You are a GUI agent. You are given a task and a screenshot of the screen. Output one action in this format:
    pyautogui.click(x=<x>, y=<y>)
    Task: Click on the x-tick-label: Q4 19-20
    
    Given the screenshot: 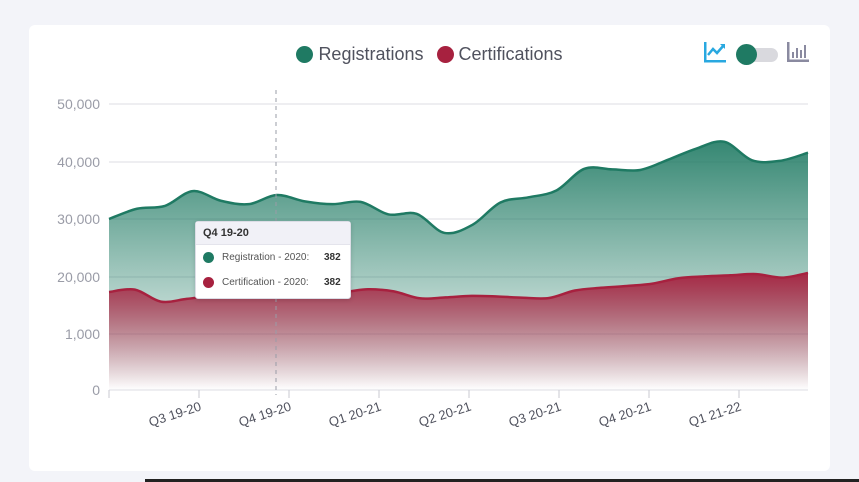 What is the action you would take?
    pyautogui.click(x=265, y=414)
    